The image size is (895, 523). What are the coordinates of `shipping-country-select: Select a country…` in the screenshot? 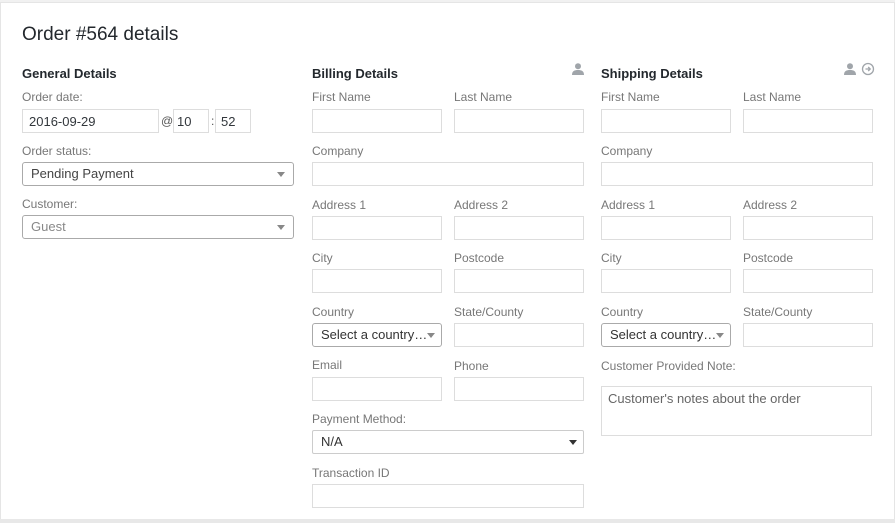 It's located at (666, 335).